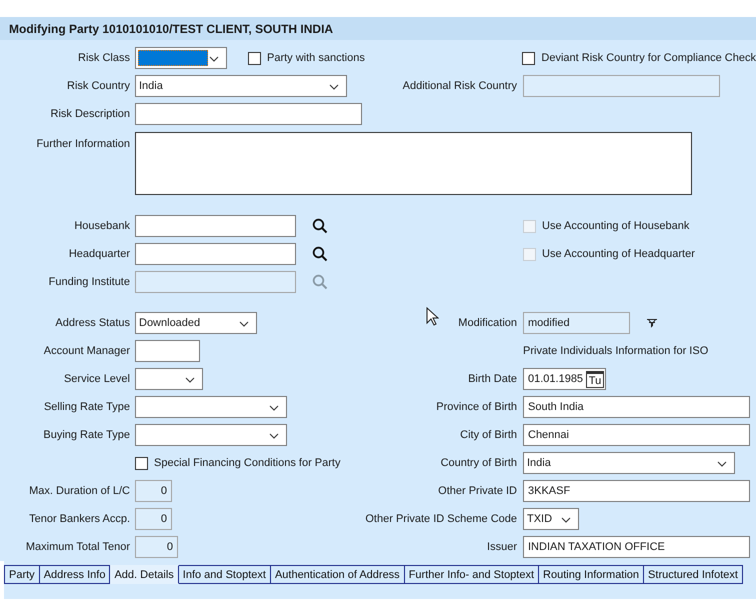 This screenshot has width=756, height=605. What do you see at coordinates (636, 491) in the screenshot?
I see `input-field: 3KKASF` at bounding box center [636, 491].